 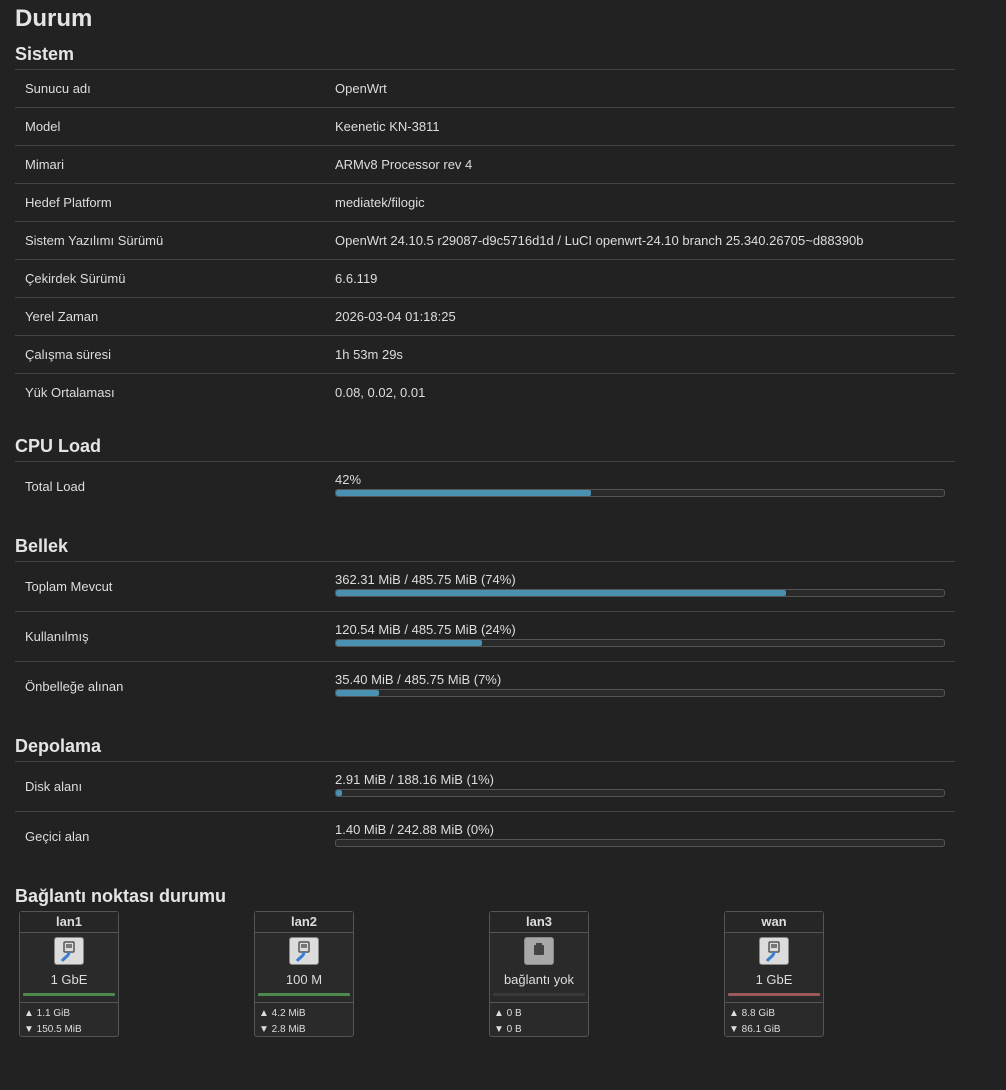 I want to click on row-key: Çekirdek Sürümü, so click(x=75, y=278).